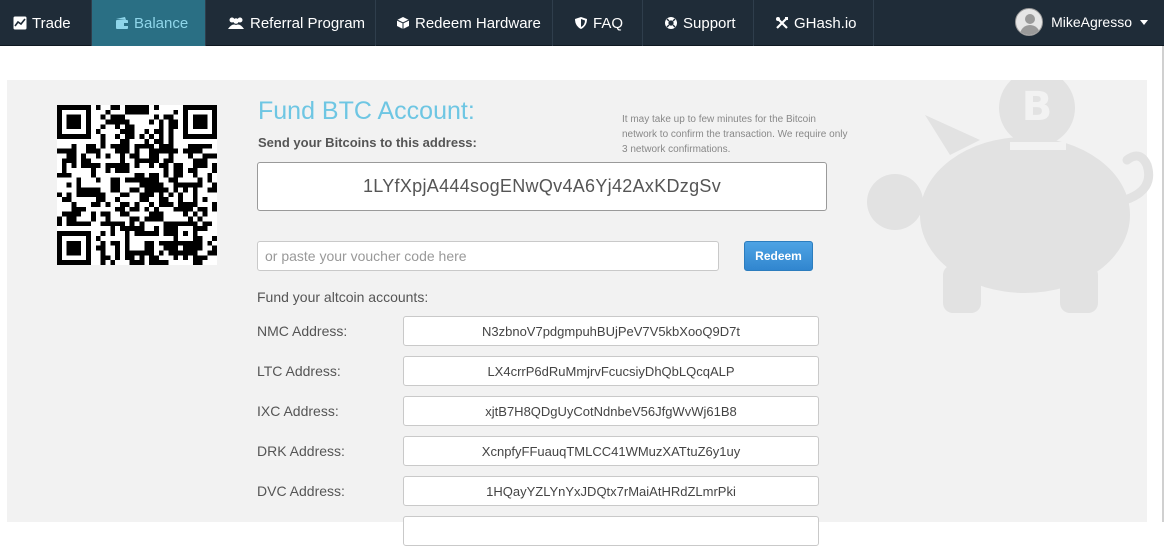  Describe the element at coordinates (478, 23) in the screenshot. I see `nav-redeem-hardware-label: Redeem Hardware` at that location.